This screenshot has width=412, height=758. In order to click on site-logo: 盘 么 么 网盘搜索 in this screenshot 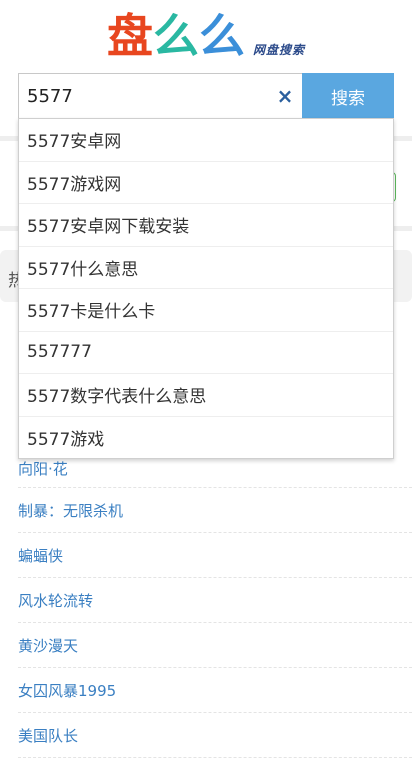, I will do `click(206, 36)`.